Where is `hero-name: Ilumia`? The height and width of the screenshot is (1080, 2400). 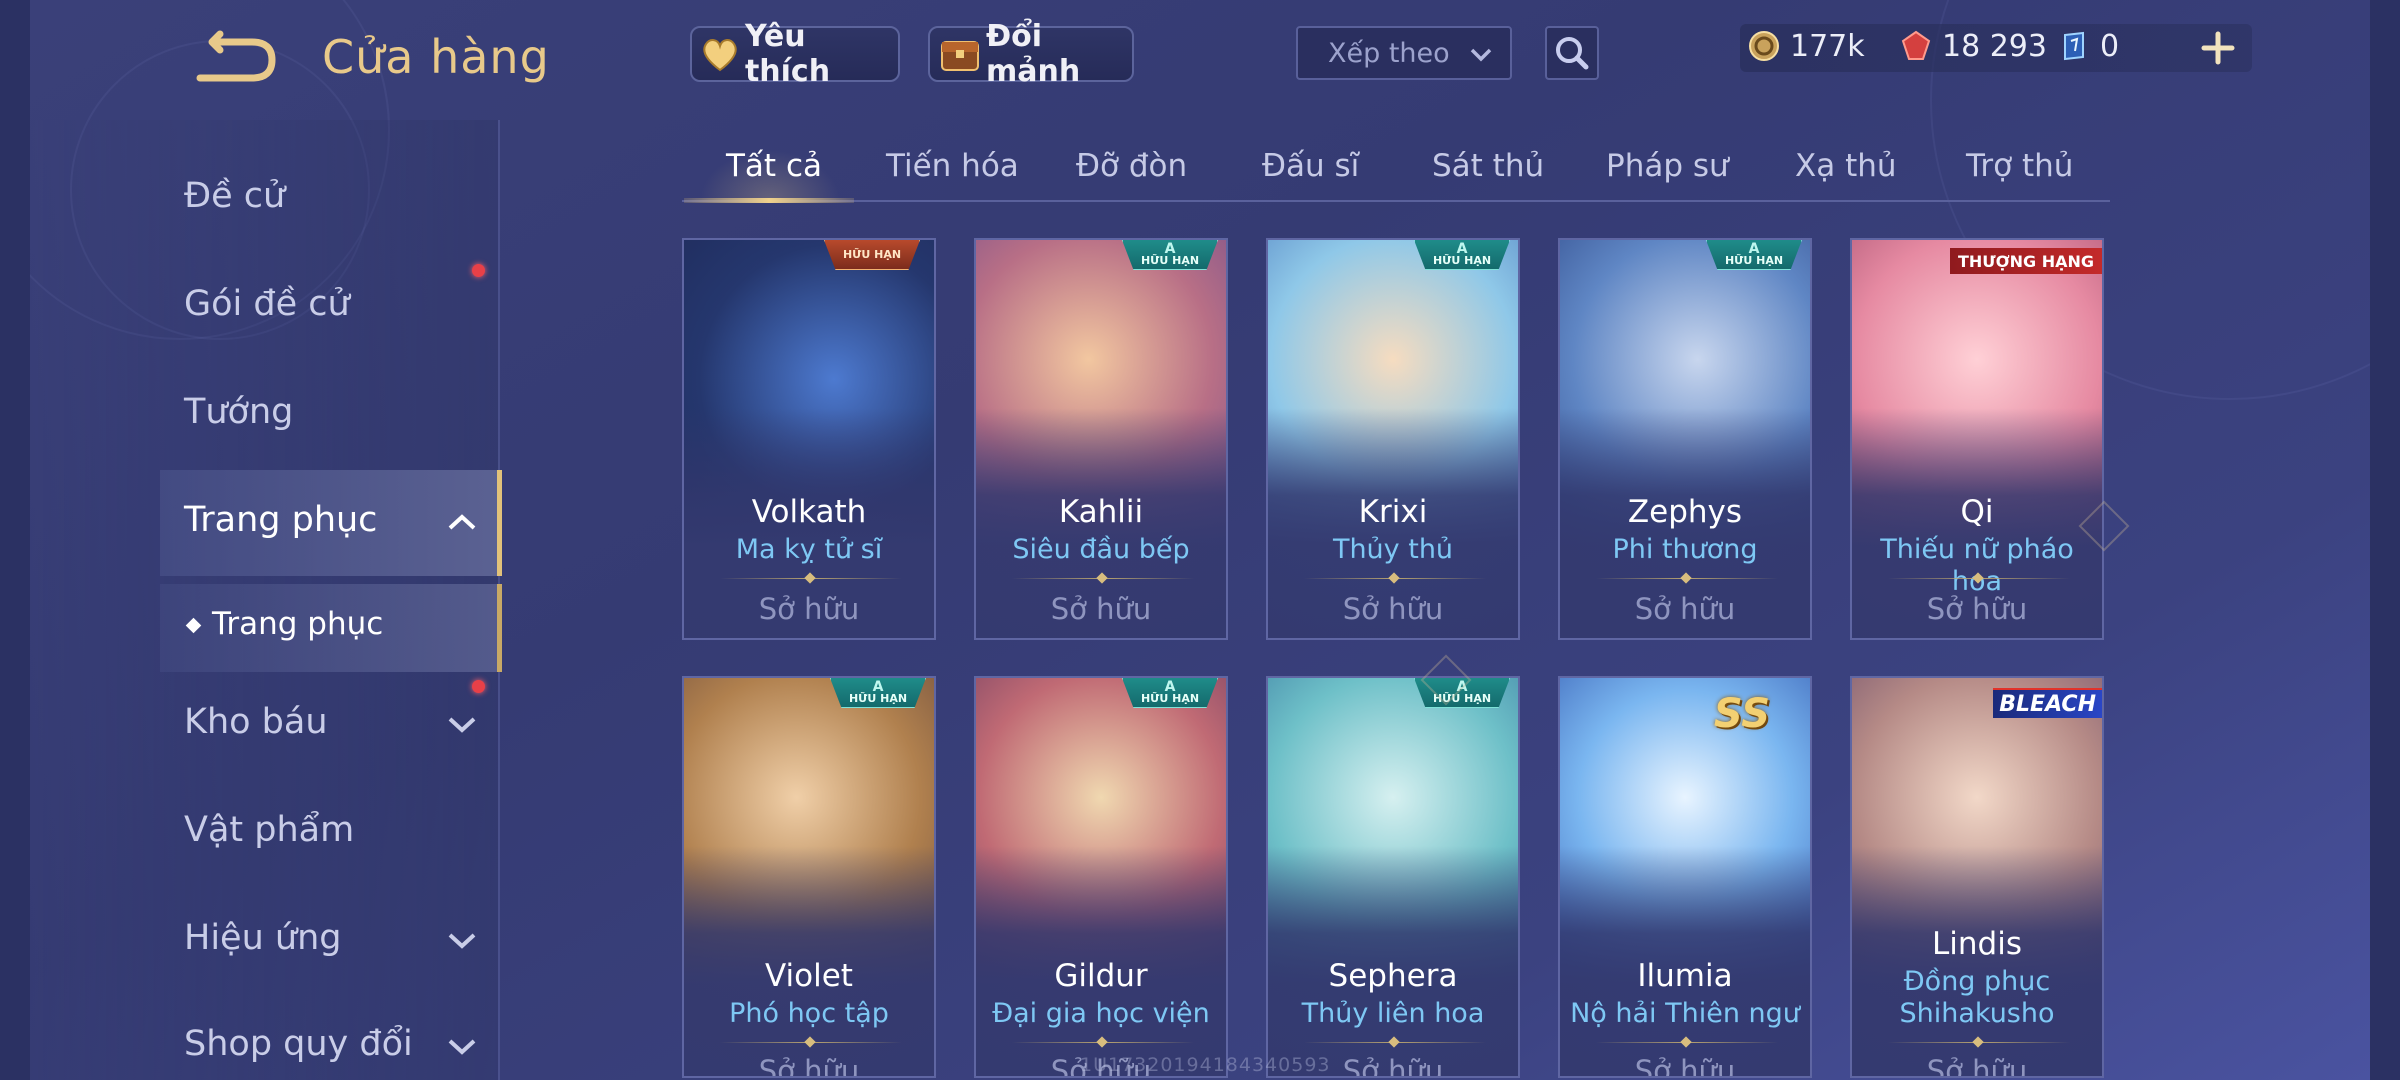 hero-name: Ilumia is located at coordinates (1685, 976).